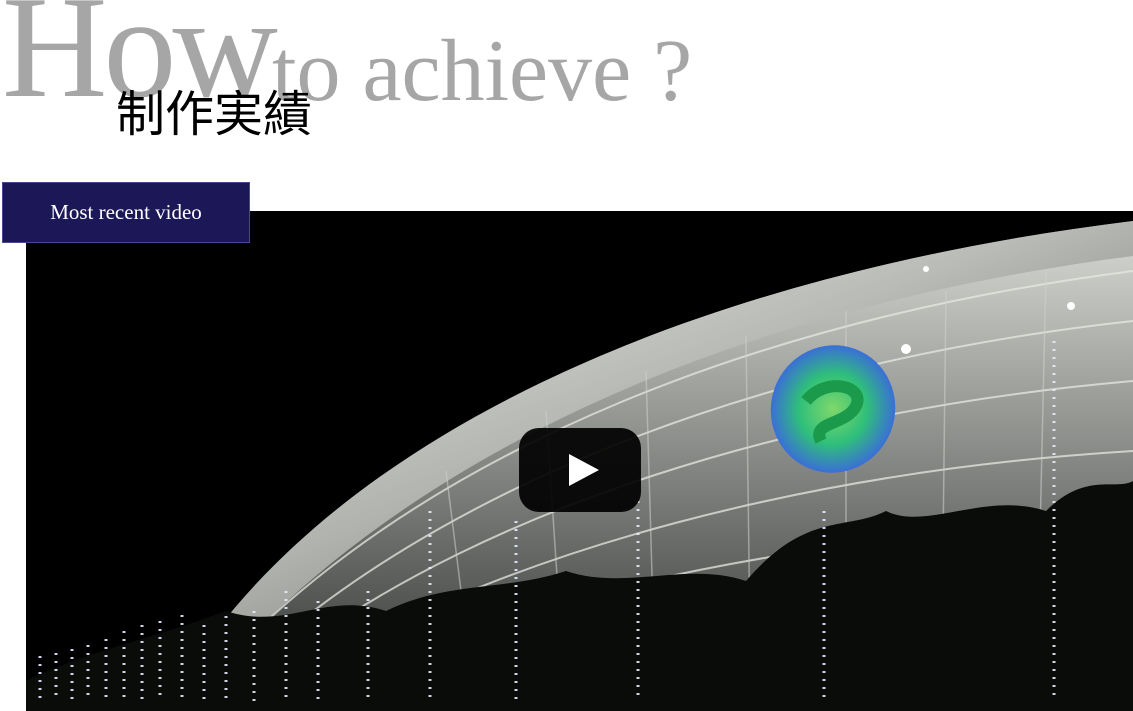 Image resolution: width=1133 pixels, height=711 pixels. I want to click on play-button, so click(580, 470).